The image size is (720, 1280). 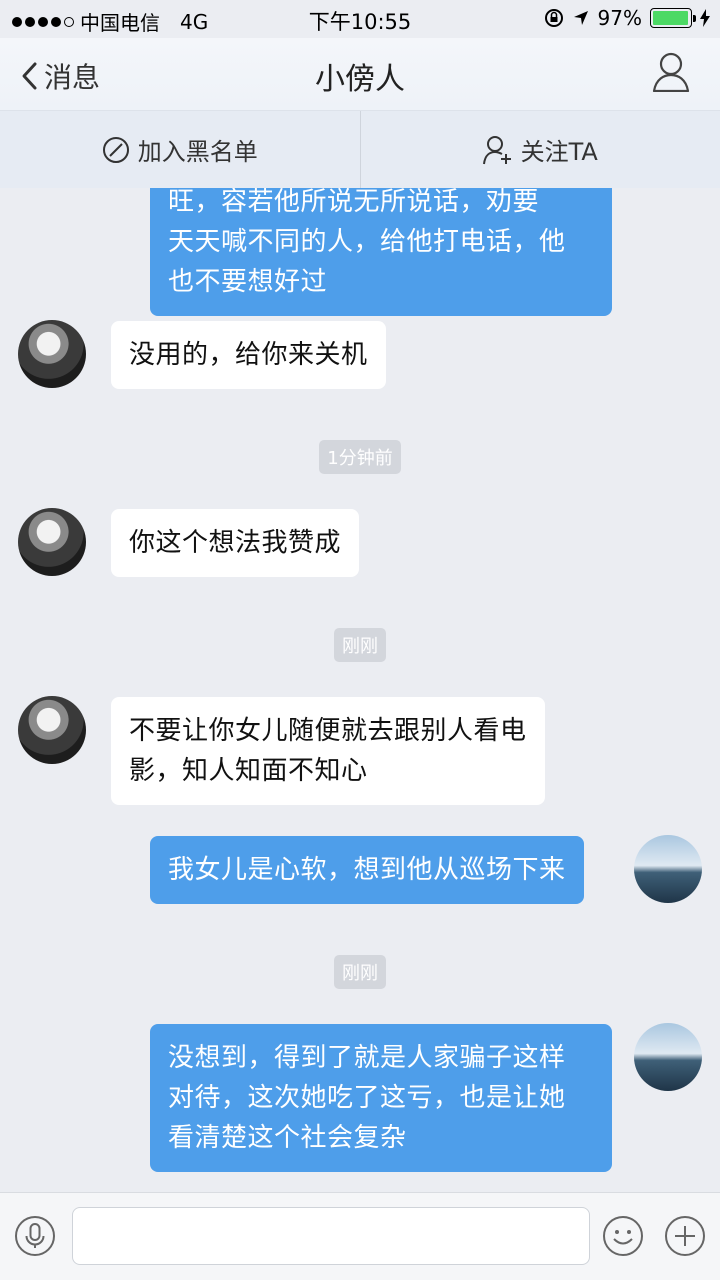 What do you see at coordinates (360, 19) in the screenshot?
I see `status-bar: 中国电信 4G 下午10:55 97%` at bounding box center [360, 19].